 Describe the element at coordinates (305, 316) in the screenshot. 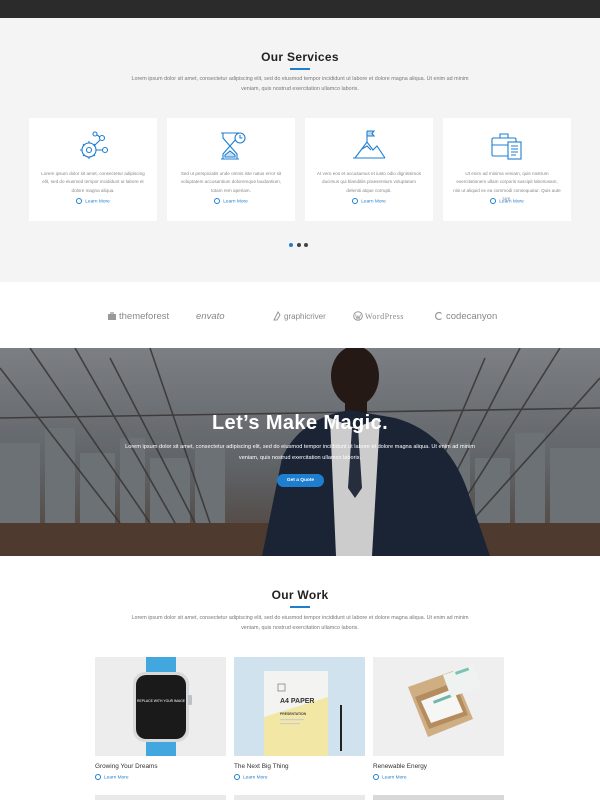

I see `partner-name: graphicriver` at that location.